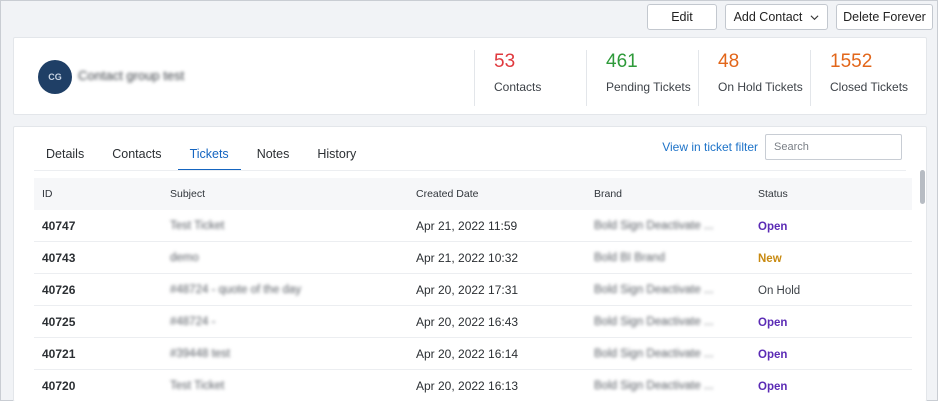  What do you see at coordinates (102, 354) in the screenshot?
I see `ticket-id: 40721` at bounding box center [102, 354].